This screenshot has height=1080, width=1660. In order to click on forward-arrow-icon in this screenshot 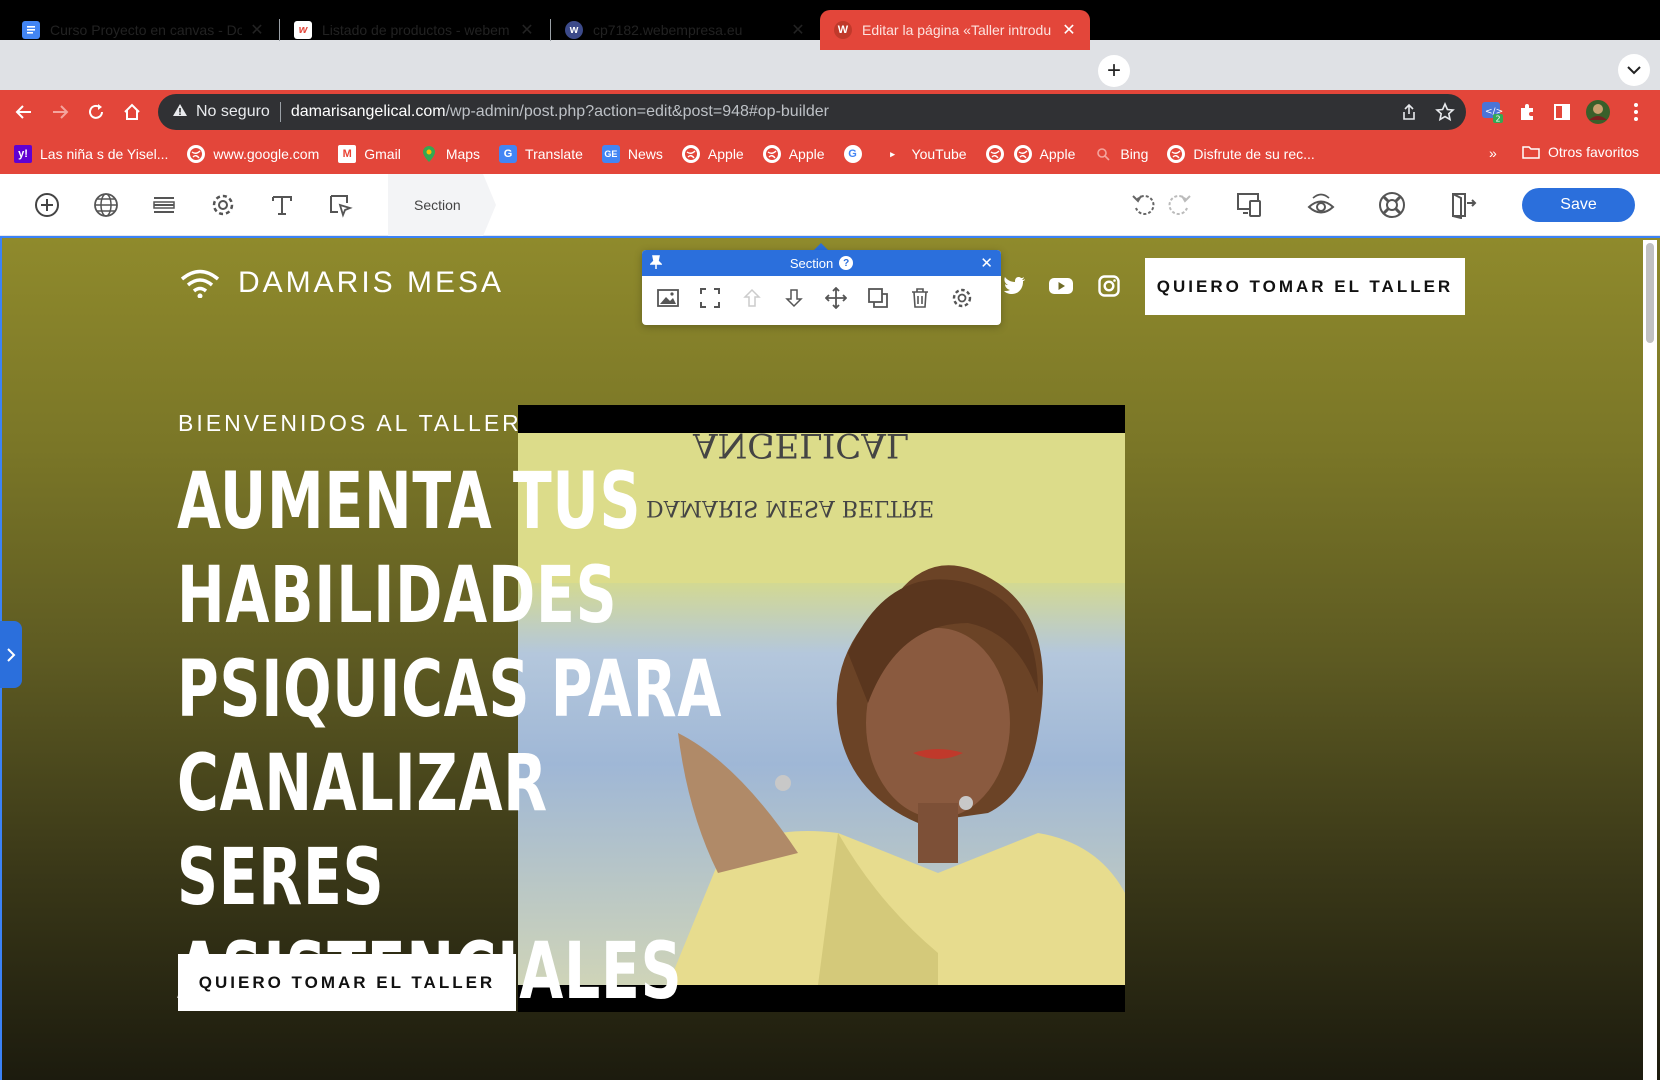, I will do `click(61, 112)`.